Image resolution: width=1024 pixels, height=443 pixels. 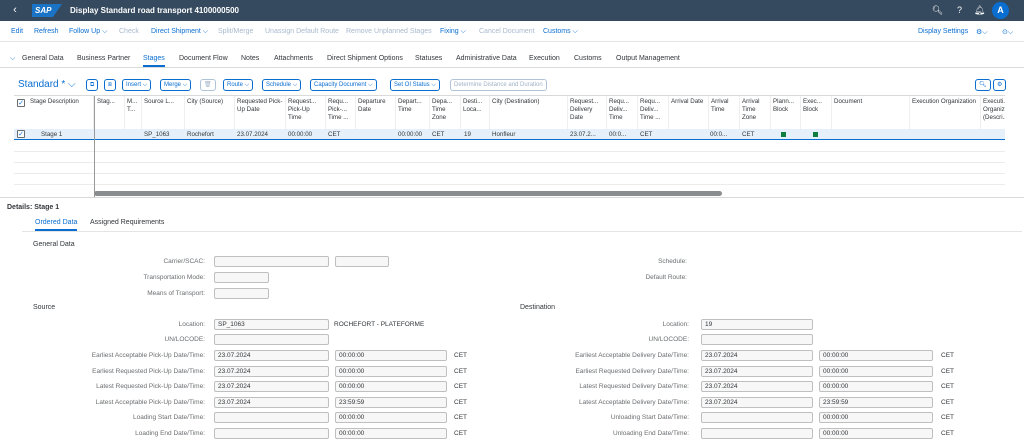 What do you see at coordinates (648, 58) in the screenshot?
I see `tab-output-management: Output Management` at bounding box center [648, 58].